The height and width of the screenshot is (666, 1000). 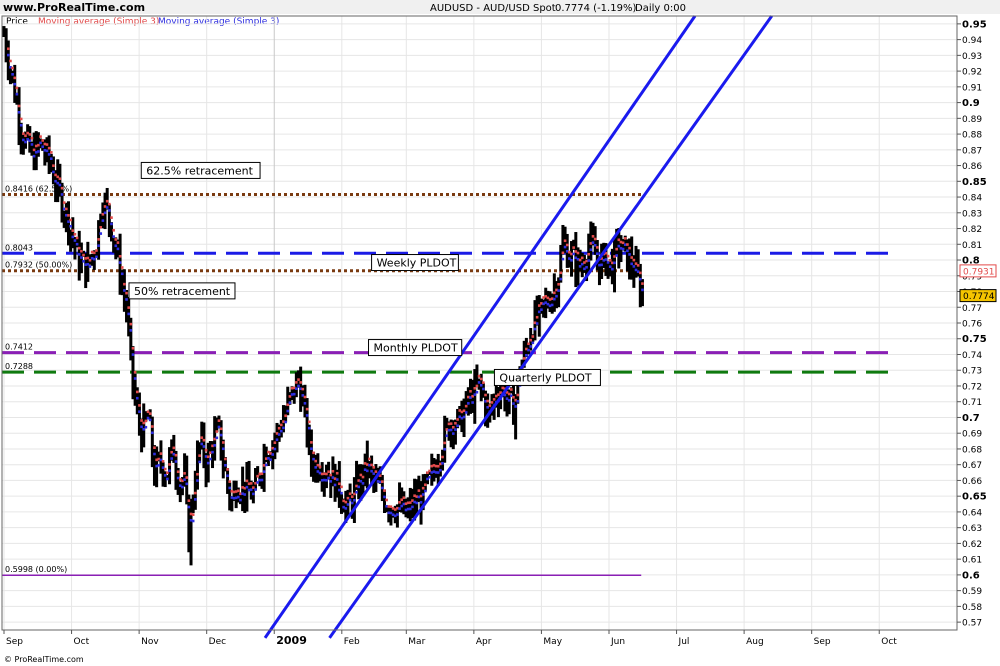 What do you see at coordinates (972, 403) in the screenshot?
I see `y-tick-label: 0.71` at bounding box center [972, 403].